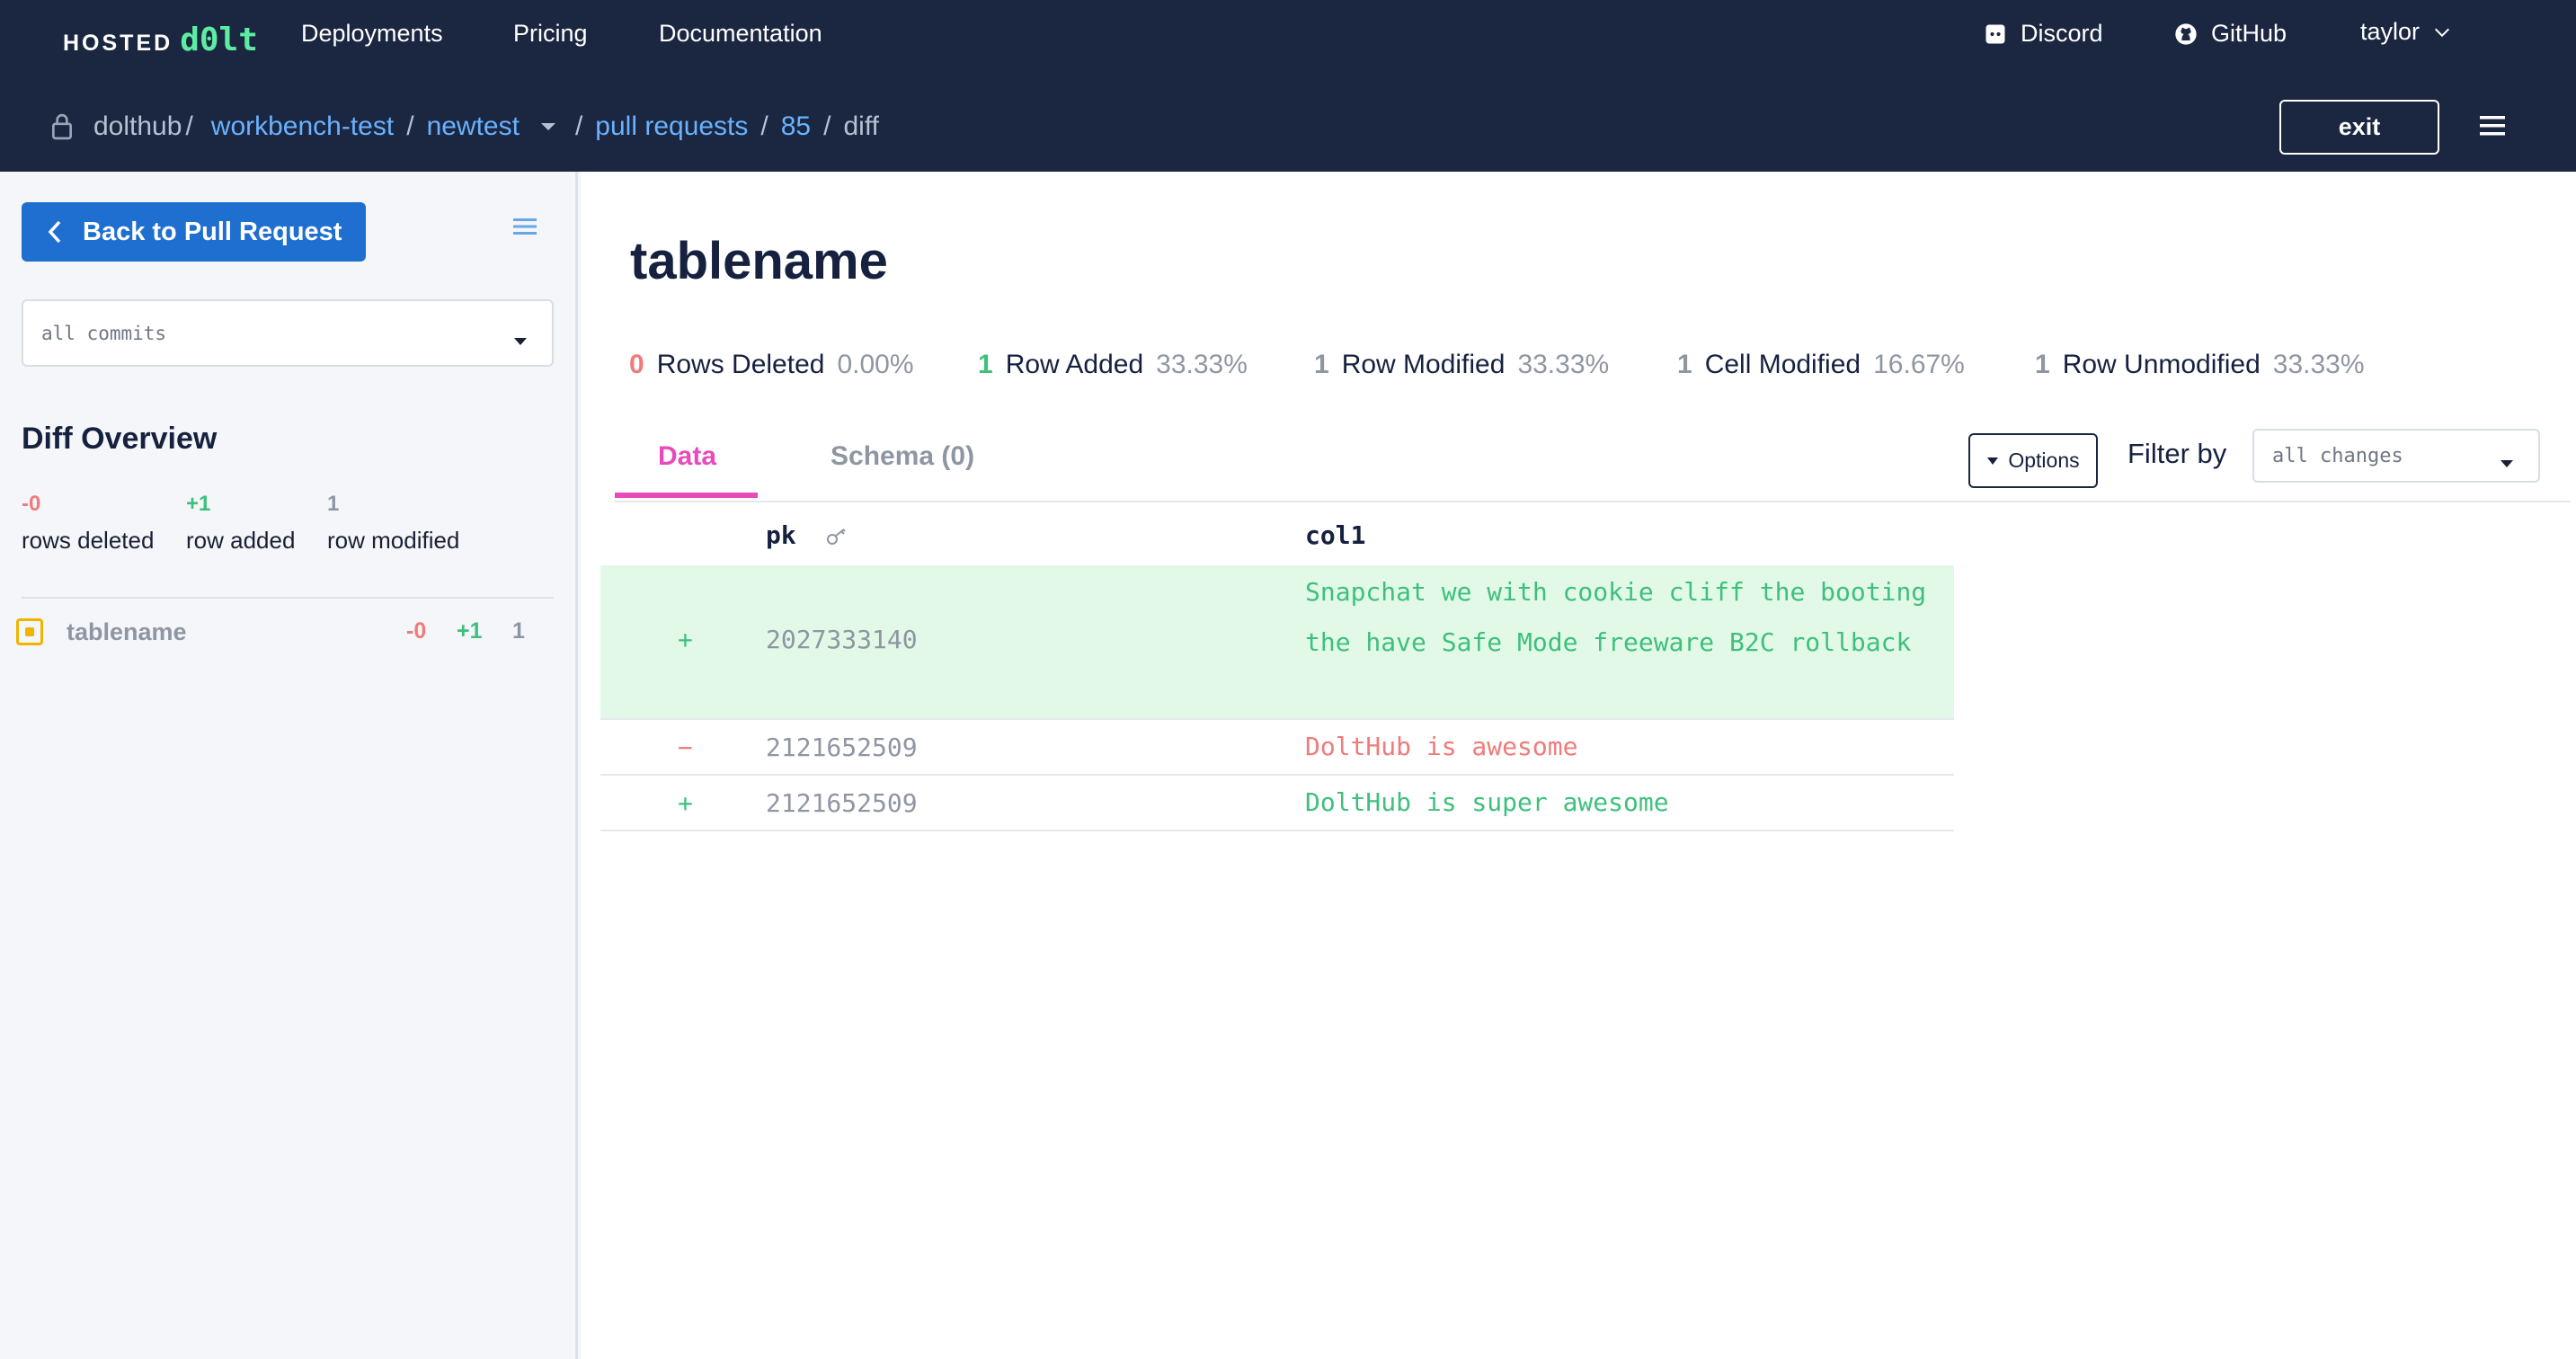 Image resolution: width=2576 pixels, height=1359 pixels. I want to click on active-tab-indicator, so click(686, 495).